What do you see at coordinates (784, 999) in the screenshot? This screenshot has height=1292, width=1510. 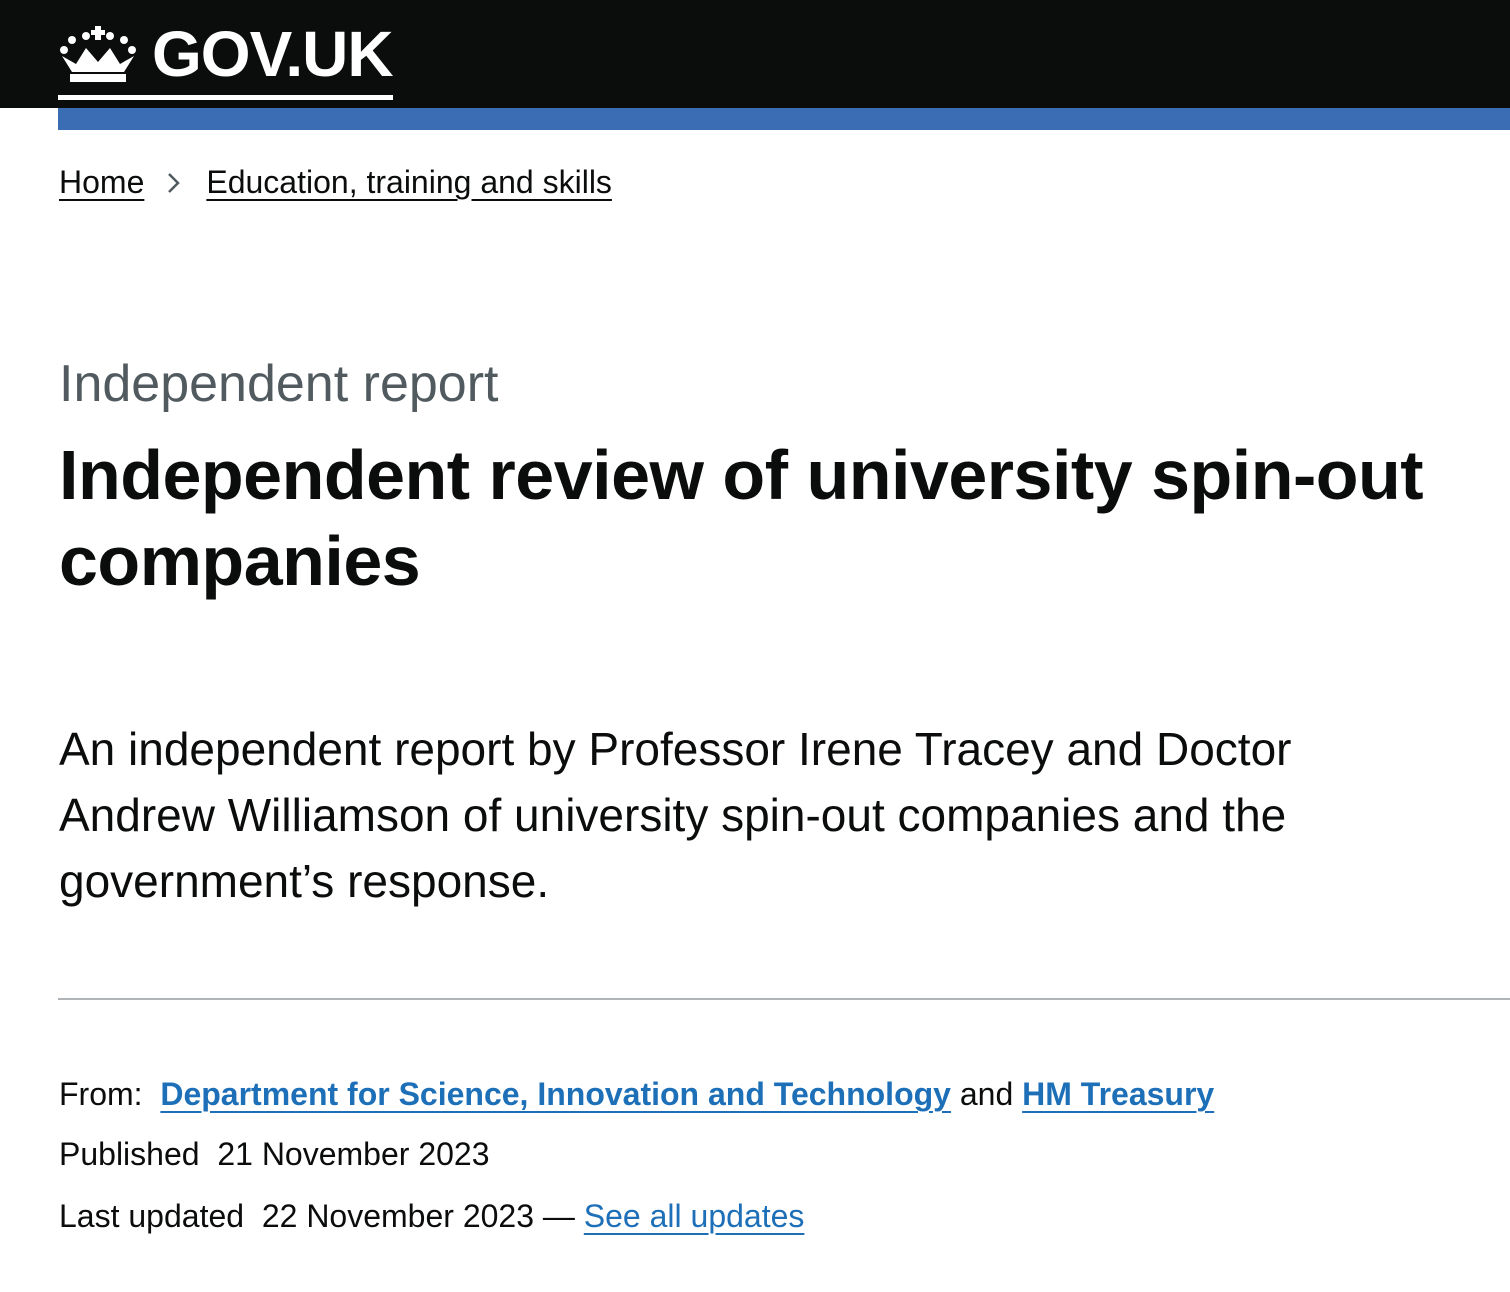 I see `divider` at bounding box center [784, 999].